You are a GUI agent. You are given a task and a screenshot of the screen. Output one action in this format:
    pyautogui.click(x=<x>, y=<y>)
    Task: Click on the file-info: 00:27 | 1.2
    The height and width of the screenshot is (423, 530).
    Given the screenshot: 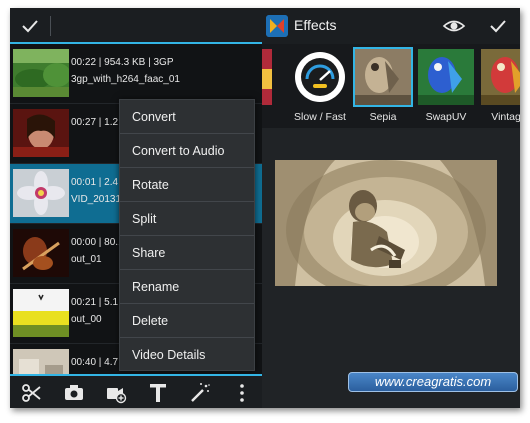 What is the action you would take?
    pyautogui.click(x=95, y=122)
    